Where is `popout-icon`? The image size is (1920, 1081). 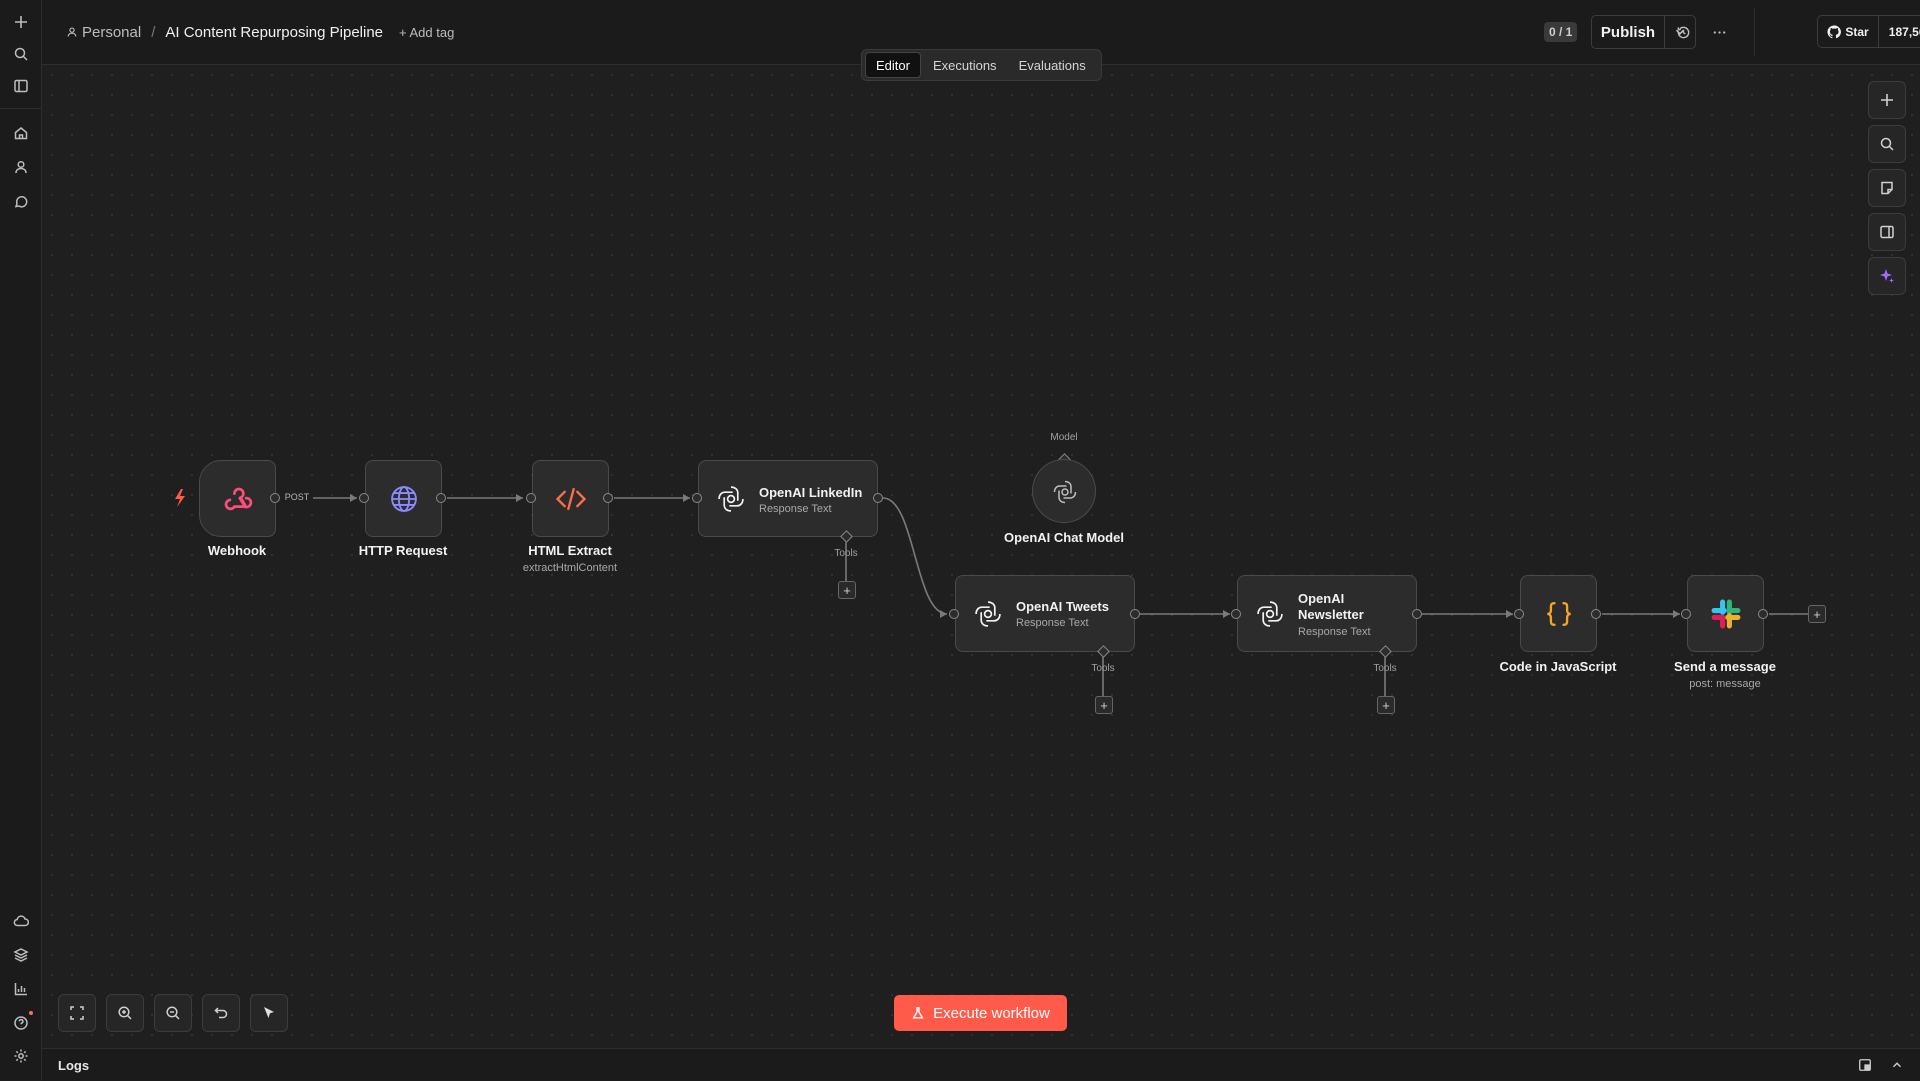
popout-icon is located at coordinates (1865, 1065).